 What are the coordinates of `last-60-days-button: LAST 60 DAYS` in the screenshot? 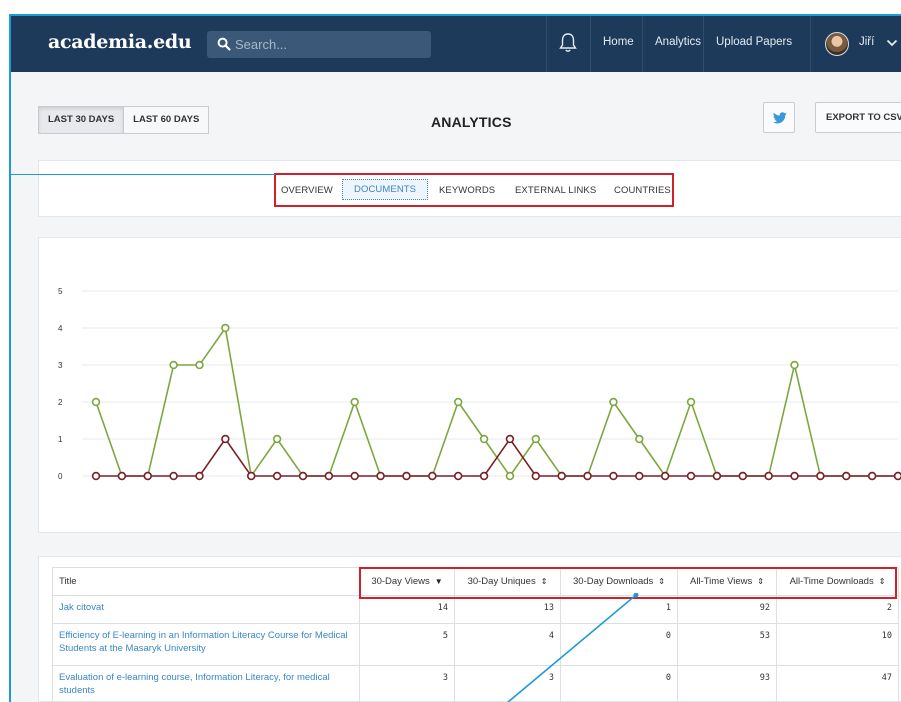 It's located at (167, 120).